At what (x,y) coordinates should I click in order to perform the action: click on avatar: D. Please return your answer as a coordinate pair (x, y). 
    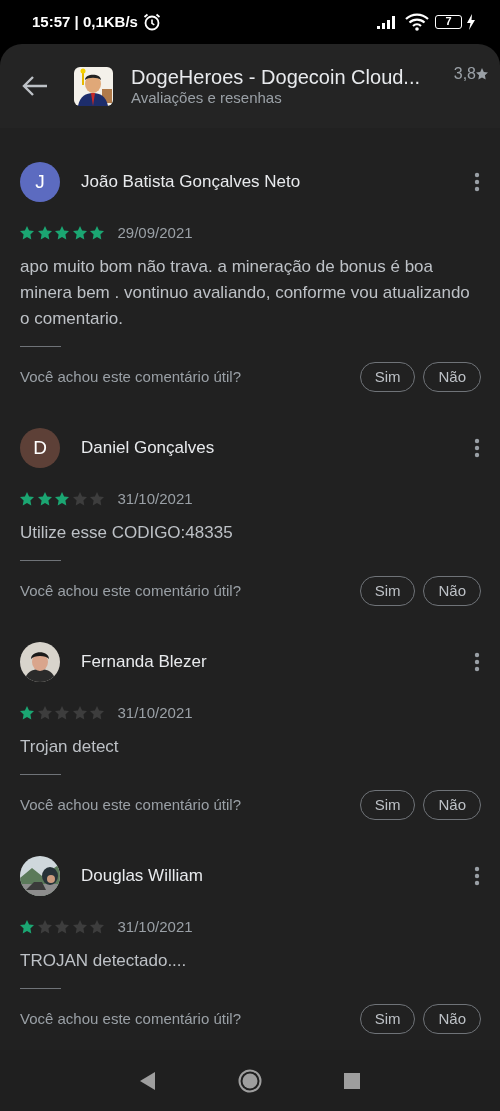
    Looking at the image, I should click on (40, 448).